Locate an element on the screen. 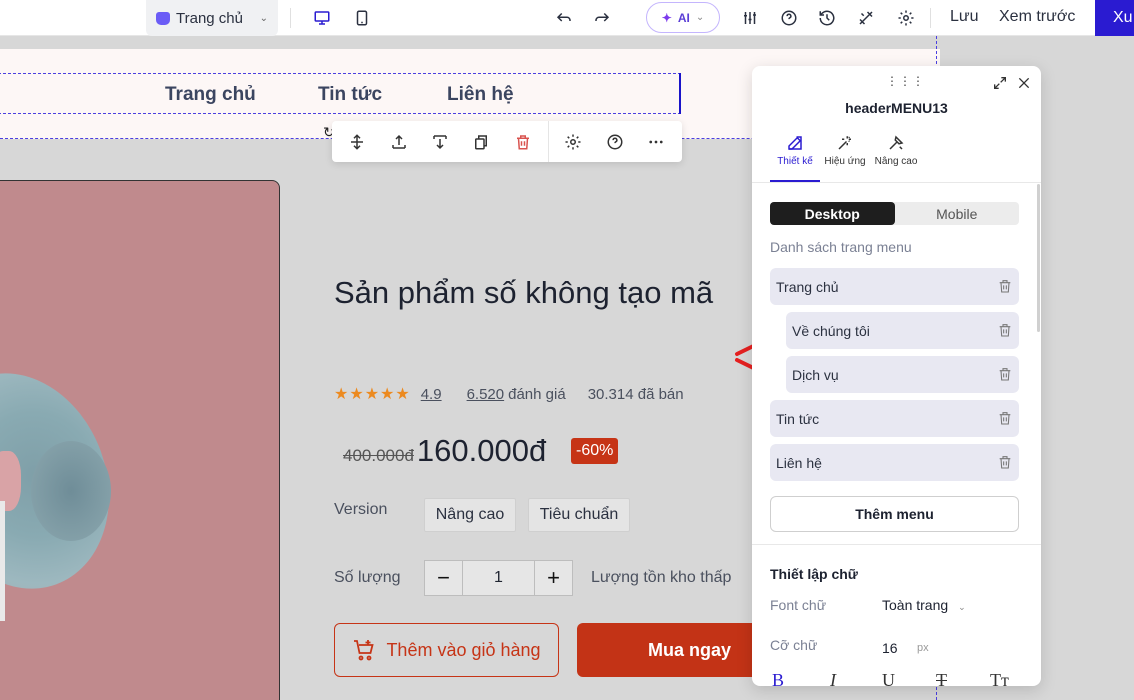 The height and width of the screenshot is (700, 1134). publish-button: Xu is located at coordinates (1114, 18).